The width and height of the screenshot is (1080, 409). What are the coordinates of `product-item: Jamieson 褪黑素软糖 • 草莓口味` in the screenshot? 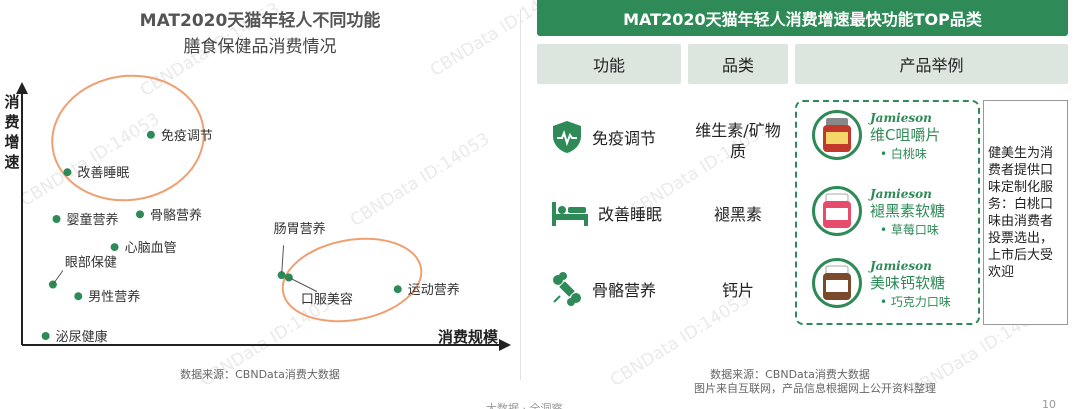 It's located at (878, 212).